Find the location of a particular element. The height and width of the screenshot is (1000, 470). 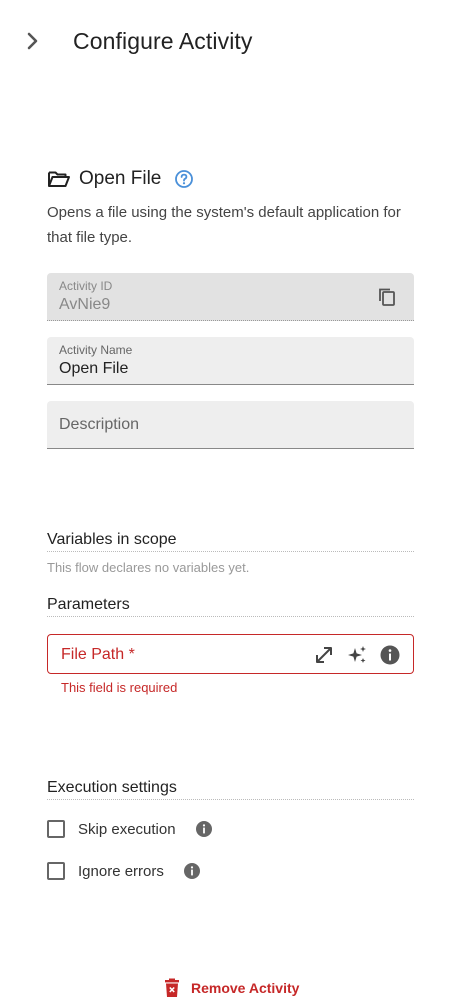

activity-id-value: AvNie9 is located at coordinates (85, 304).